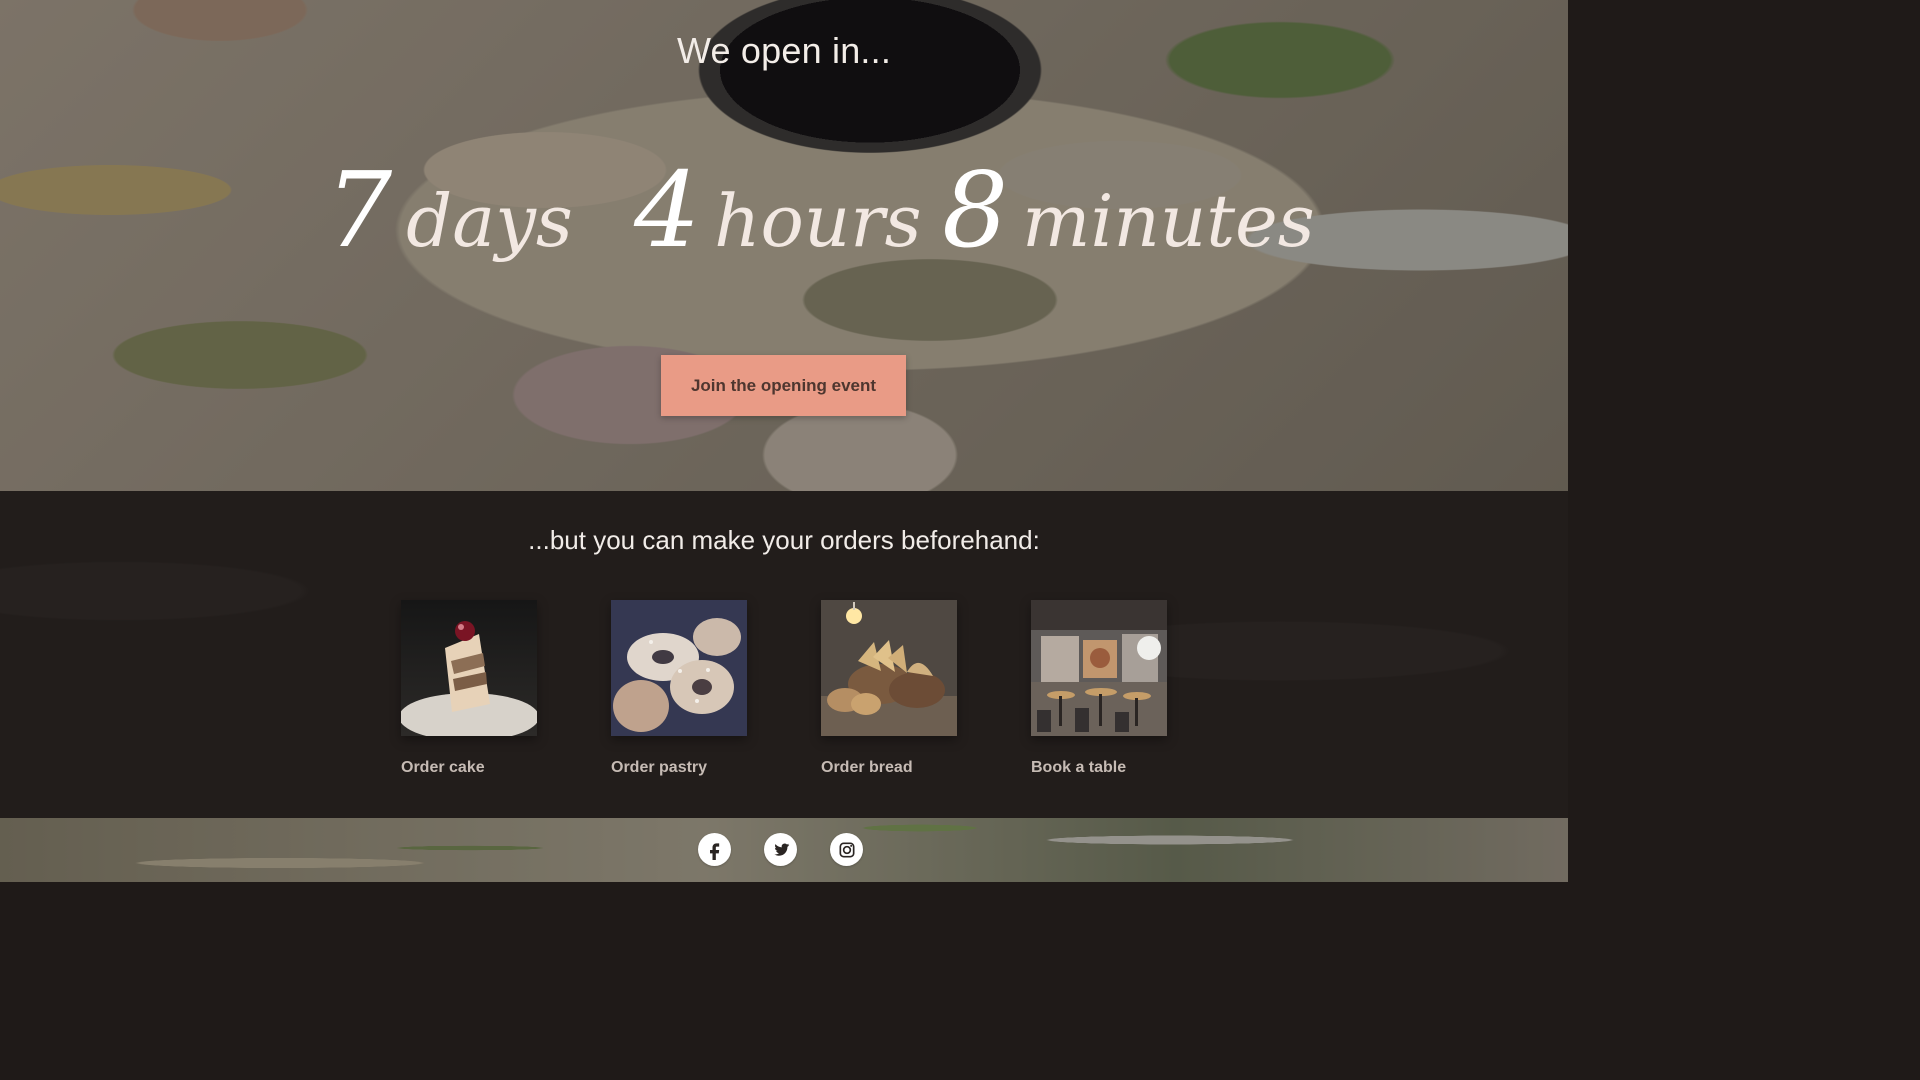  What do you see at coordinates (1168, 221) in the screenshot?
I see `countdown-minutes-unit: minutes` at bounding box center [1168, 221].